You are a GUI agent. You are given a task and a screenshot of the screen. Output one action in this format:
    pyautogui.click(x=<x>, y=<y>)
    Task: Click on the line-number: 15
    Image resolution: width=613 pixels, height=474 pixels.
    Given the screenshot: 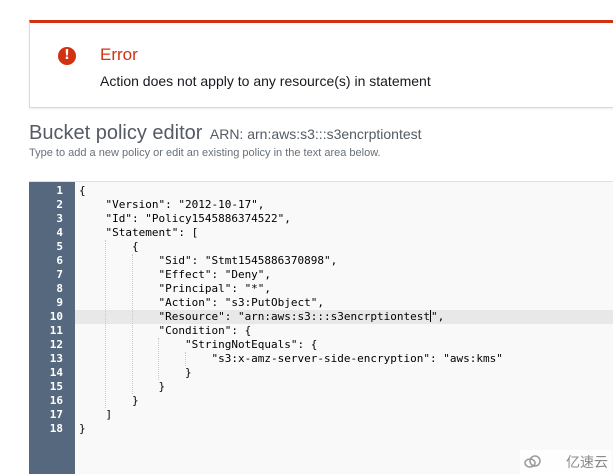 What is the action you would take?
    pyautogui.click(x=56, y=386)
    